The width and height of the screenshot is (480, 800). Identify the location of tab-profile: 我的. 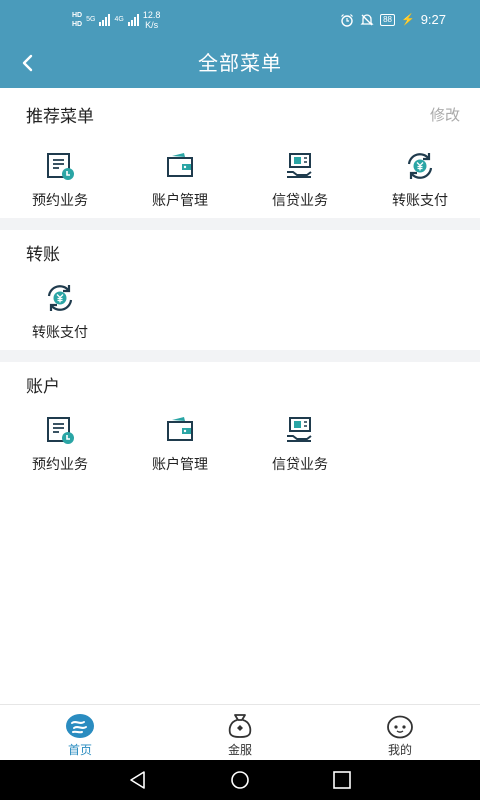
(400, 733).